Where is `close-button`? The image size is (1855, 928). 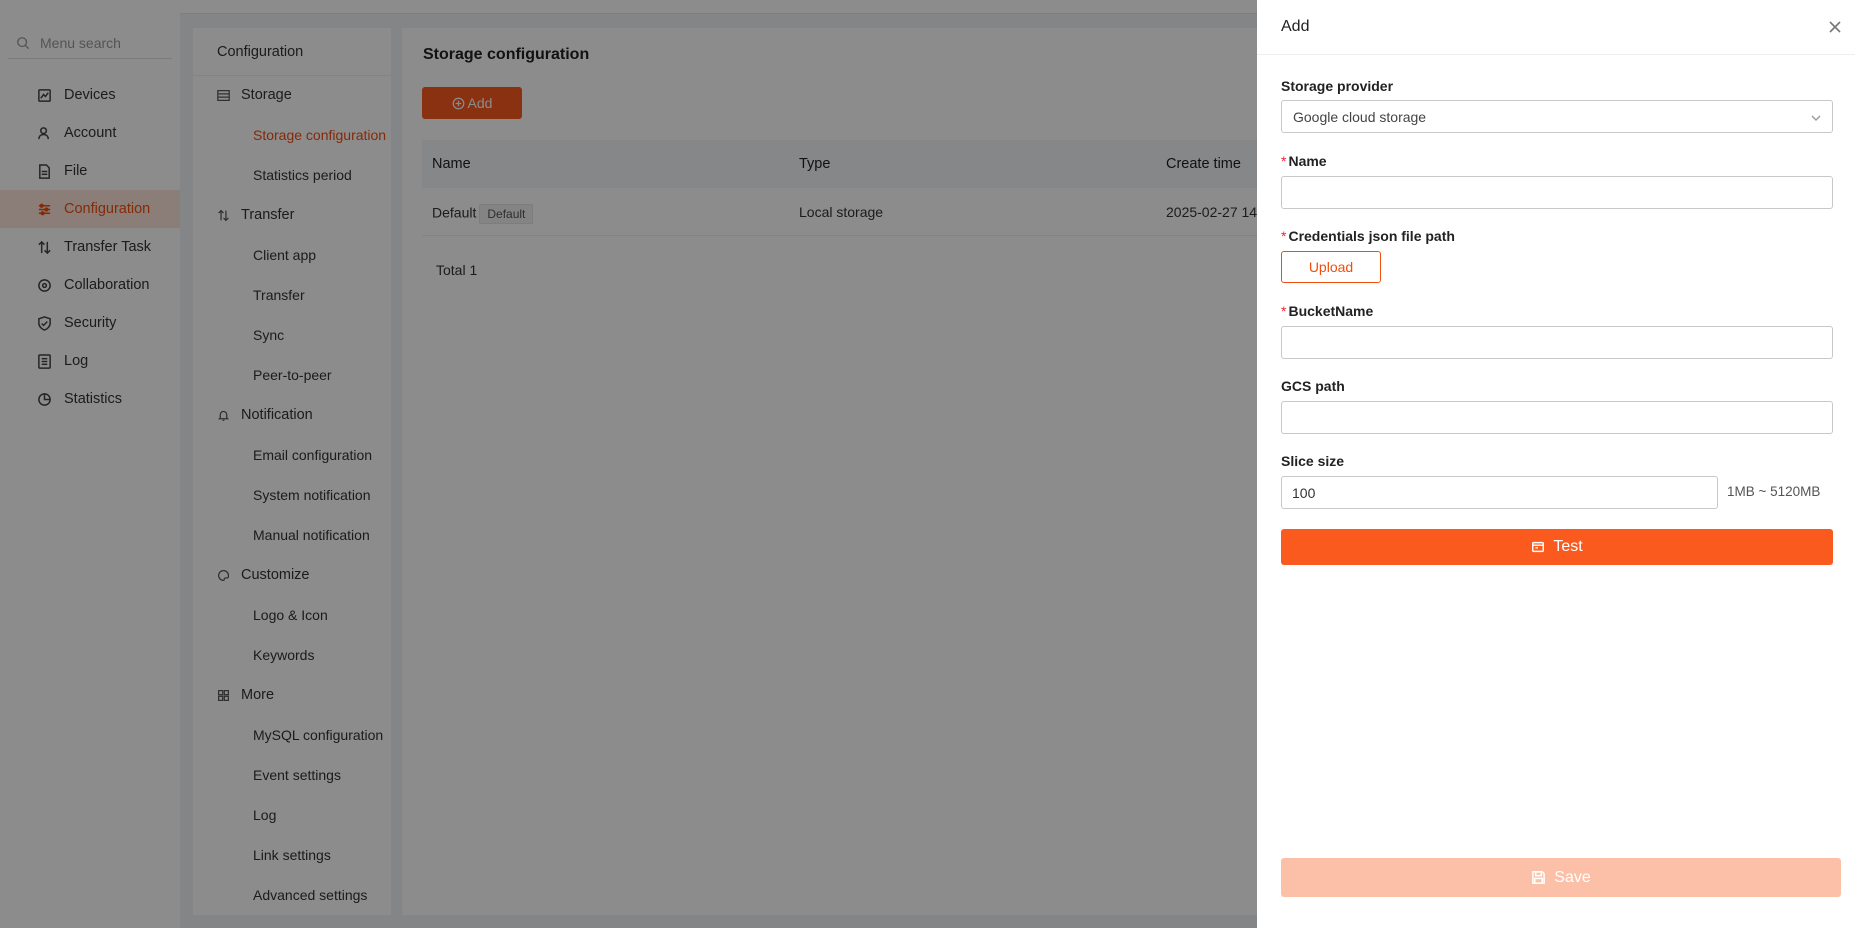
close-button is located at coordinates (1835, 27).